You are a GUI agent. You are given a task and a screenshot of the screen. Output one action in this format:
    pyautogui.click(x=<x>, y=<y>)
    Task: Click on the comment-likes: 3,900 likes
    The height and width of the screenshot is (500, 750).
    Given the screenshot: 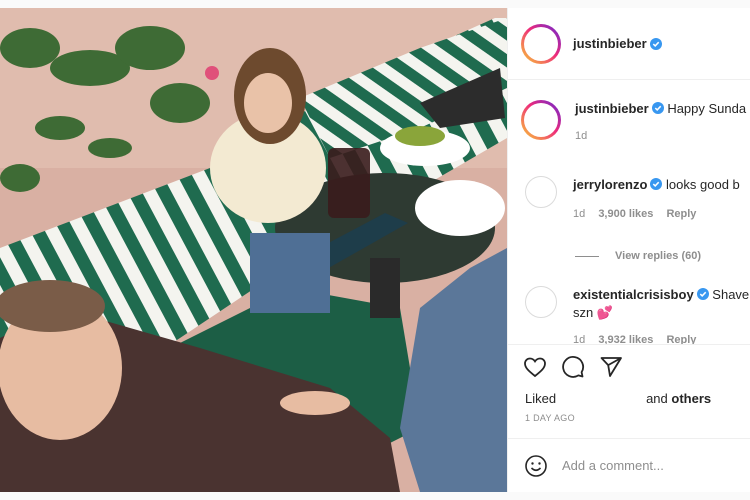 What is the action you would take?
    pyautogui.click(x=625, y=214)
    